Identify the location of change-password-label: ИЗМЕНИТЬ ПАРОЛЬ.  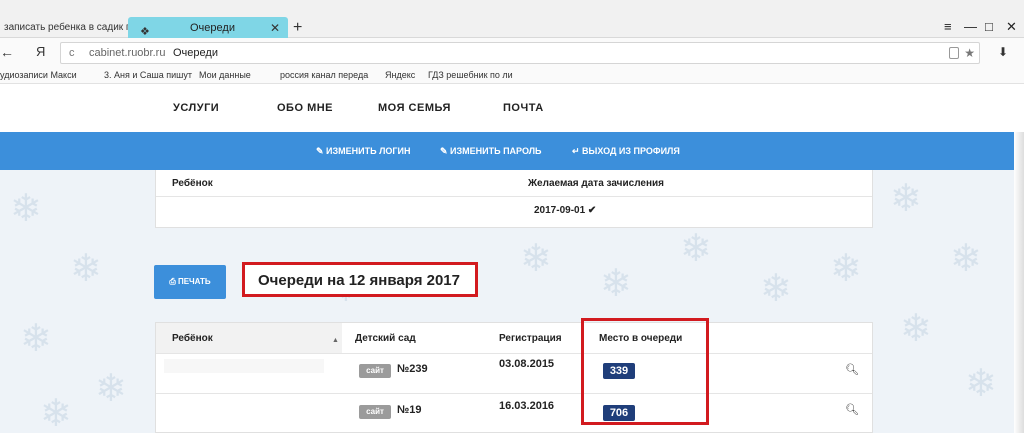
(496, 151).